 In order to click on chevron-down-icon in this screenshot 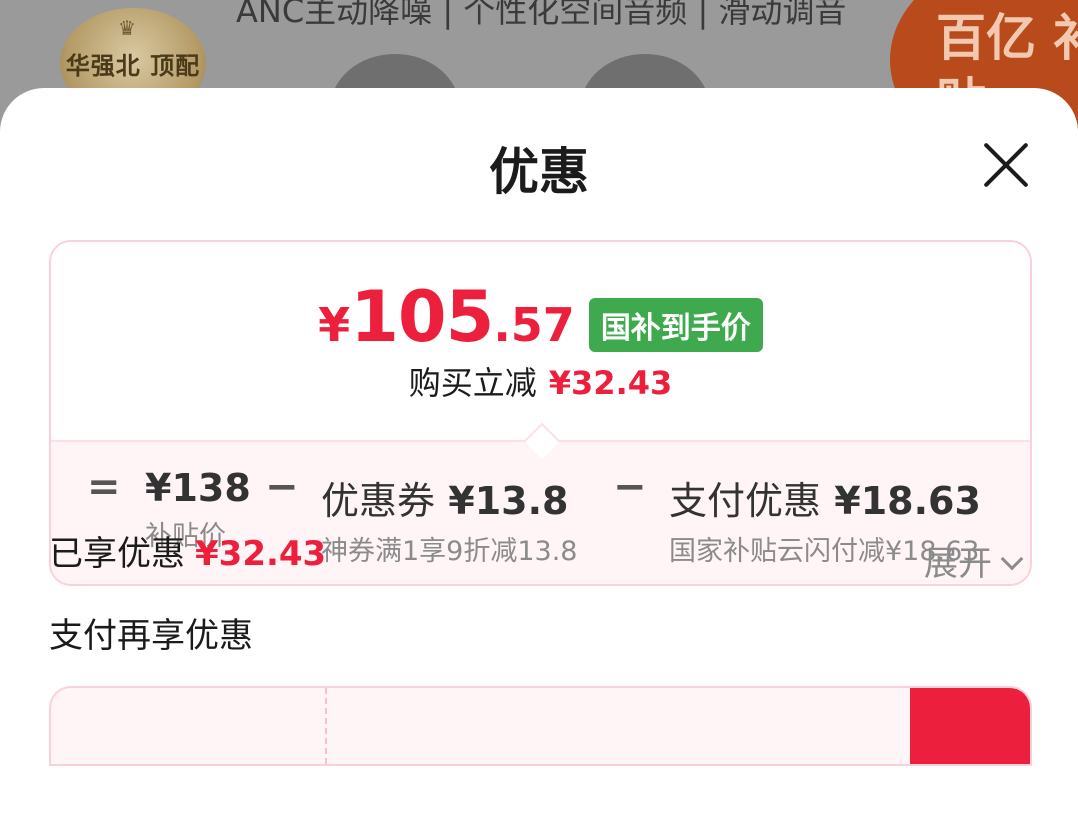, I will do `click(1012, 559)`.